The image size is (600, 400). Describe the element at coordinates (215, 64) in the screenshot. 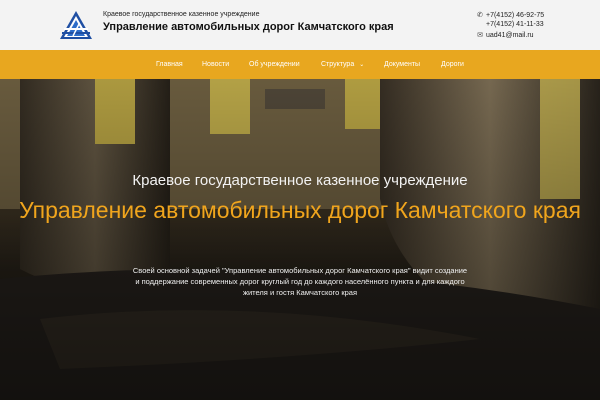

I see `nav-item-news: Новости` at that location.